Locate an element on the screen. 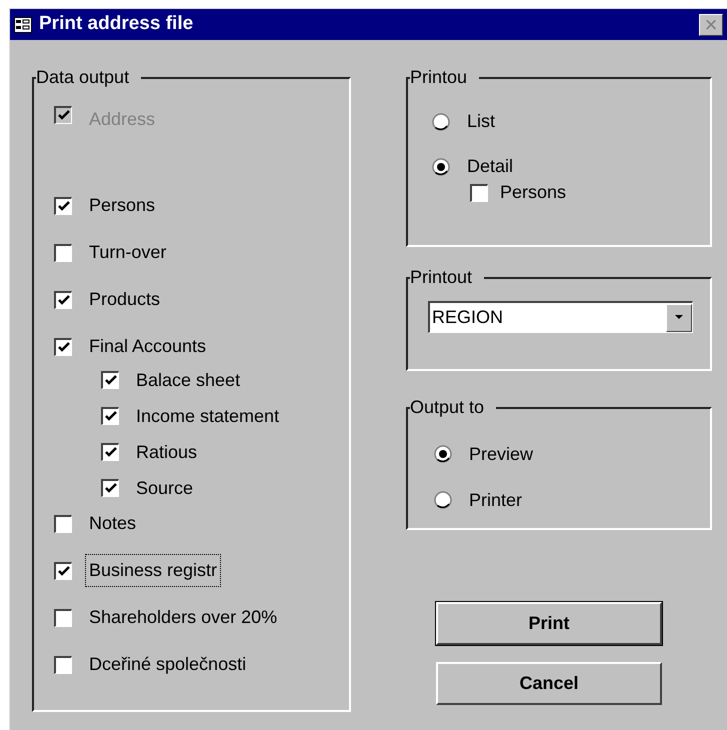 The image size is (727, 730). dropdown-value: REGION is located at coordinates (467, 317).